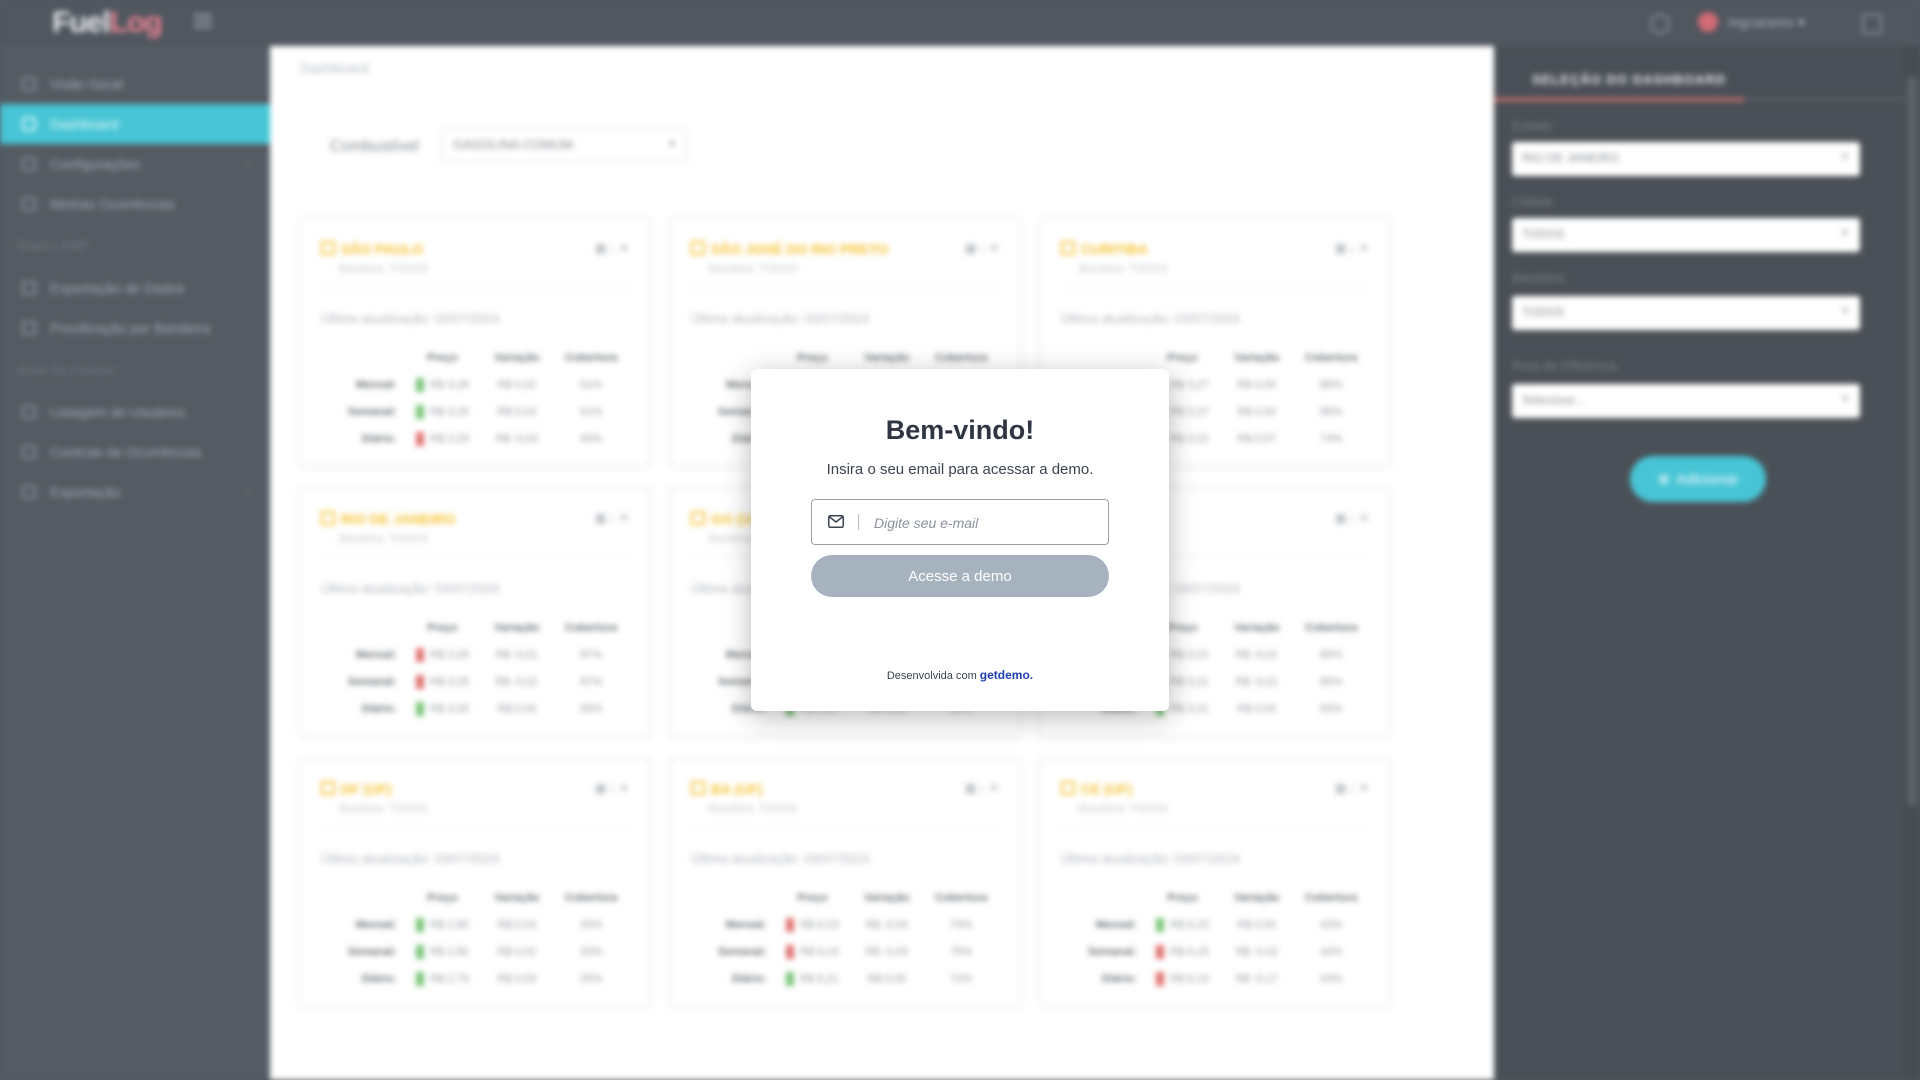 The height and width of the screenshot is (1080, 1920). Describe the element at coordinates (836, 521) in the screenshot. I see `mail-icon` at that location.